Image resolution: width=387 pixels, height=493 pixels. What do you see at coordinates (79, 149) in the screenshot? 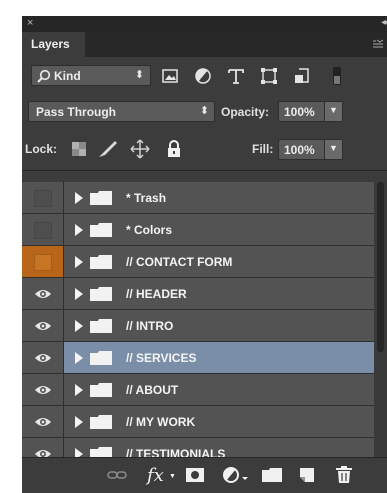
I see `lock-transparent-icon` at bounding box center [79, 149].